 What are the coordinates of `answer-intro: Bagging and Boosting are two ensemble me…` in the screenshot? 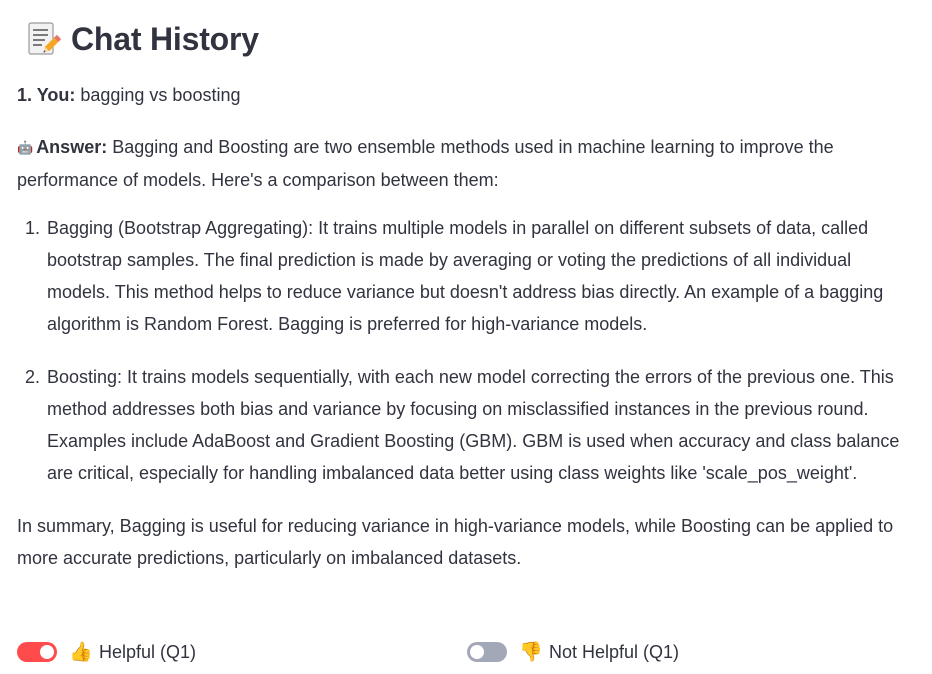 It's located at (425, 163).